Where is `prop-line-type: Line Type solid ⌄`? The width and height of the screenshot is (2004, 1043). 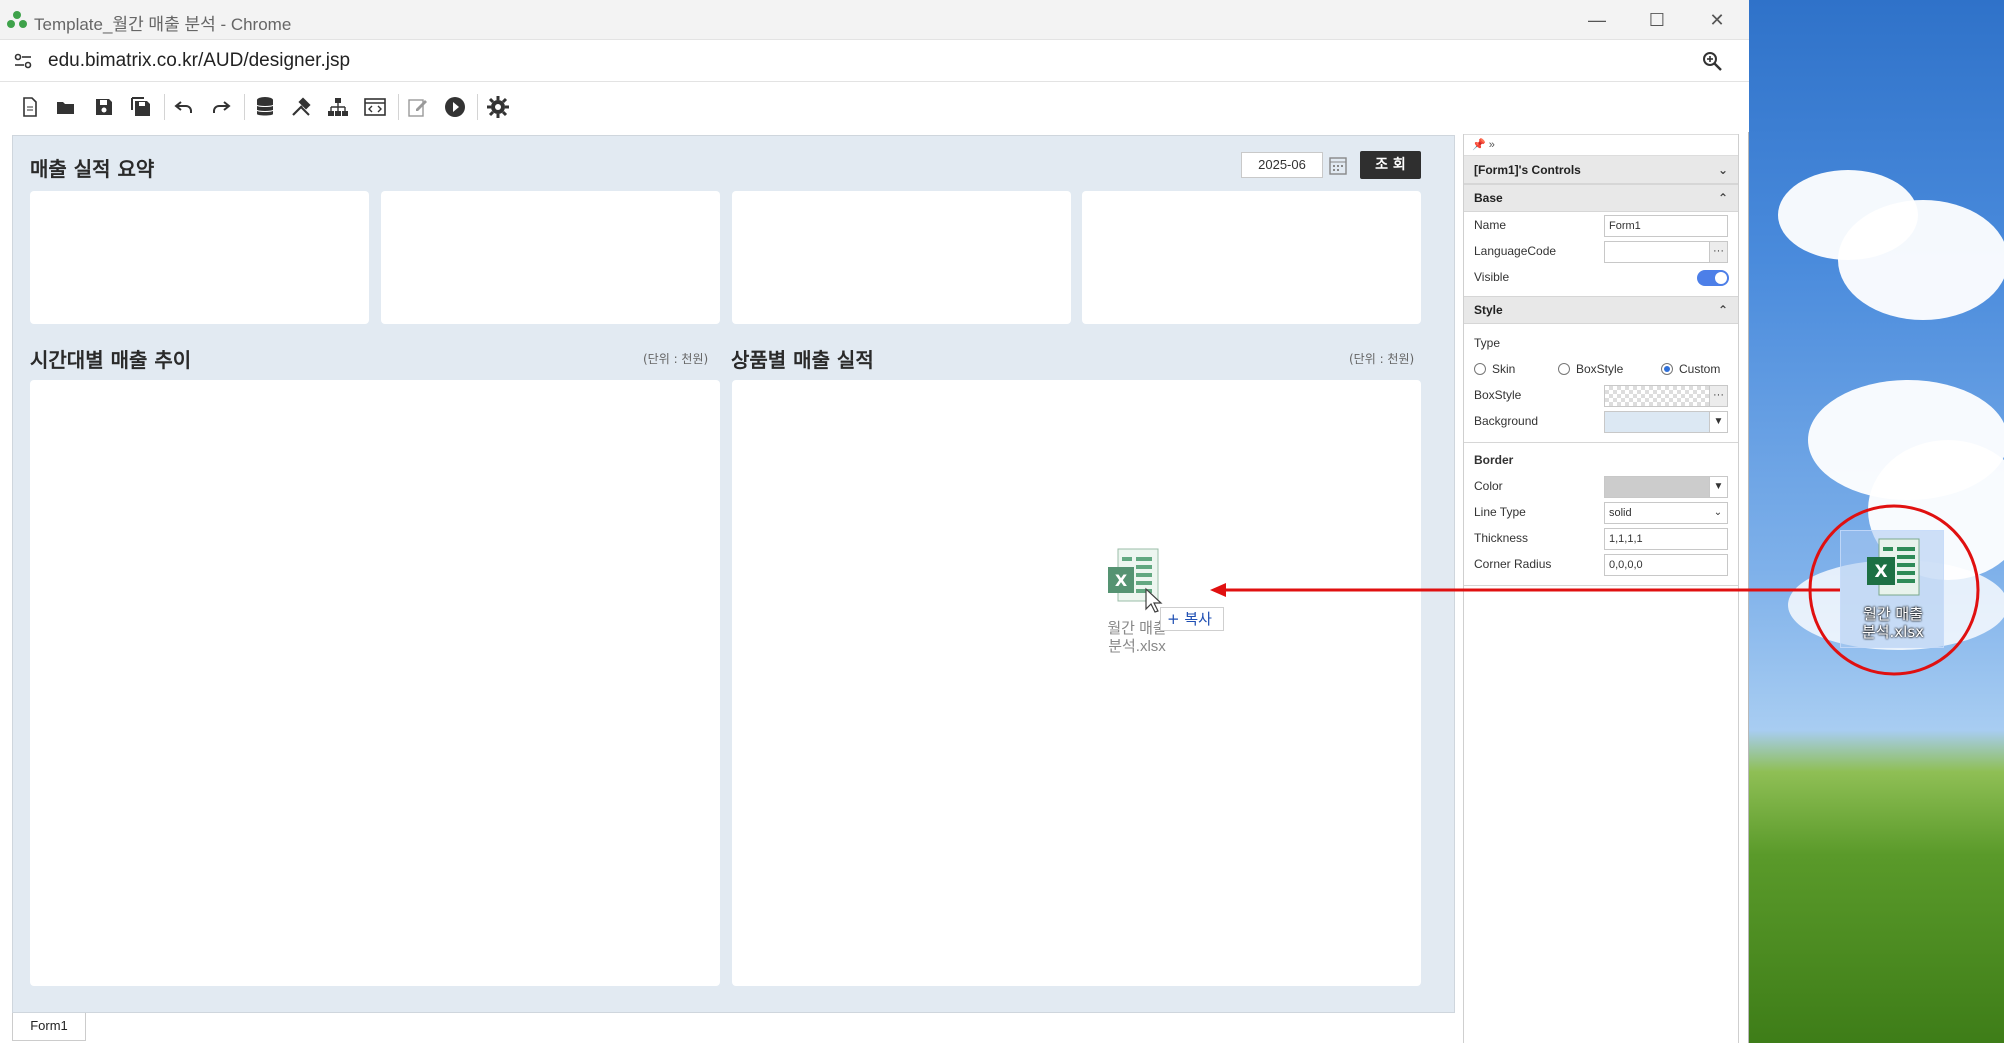
prop-line-type: Line Type solid ⌄ is located at coordinates (1601, 512).